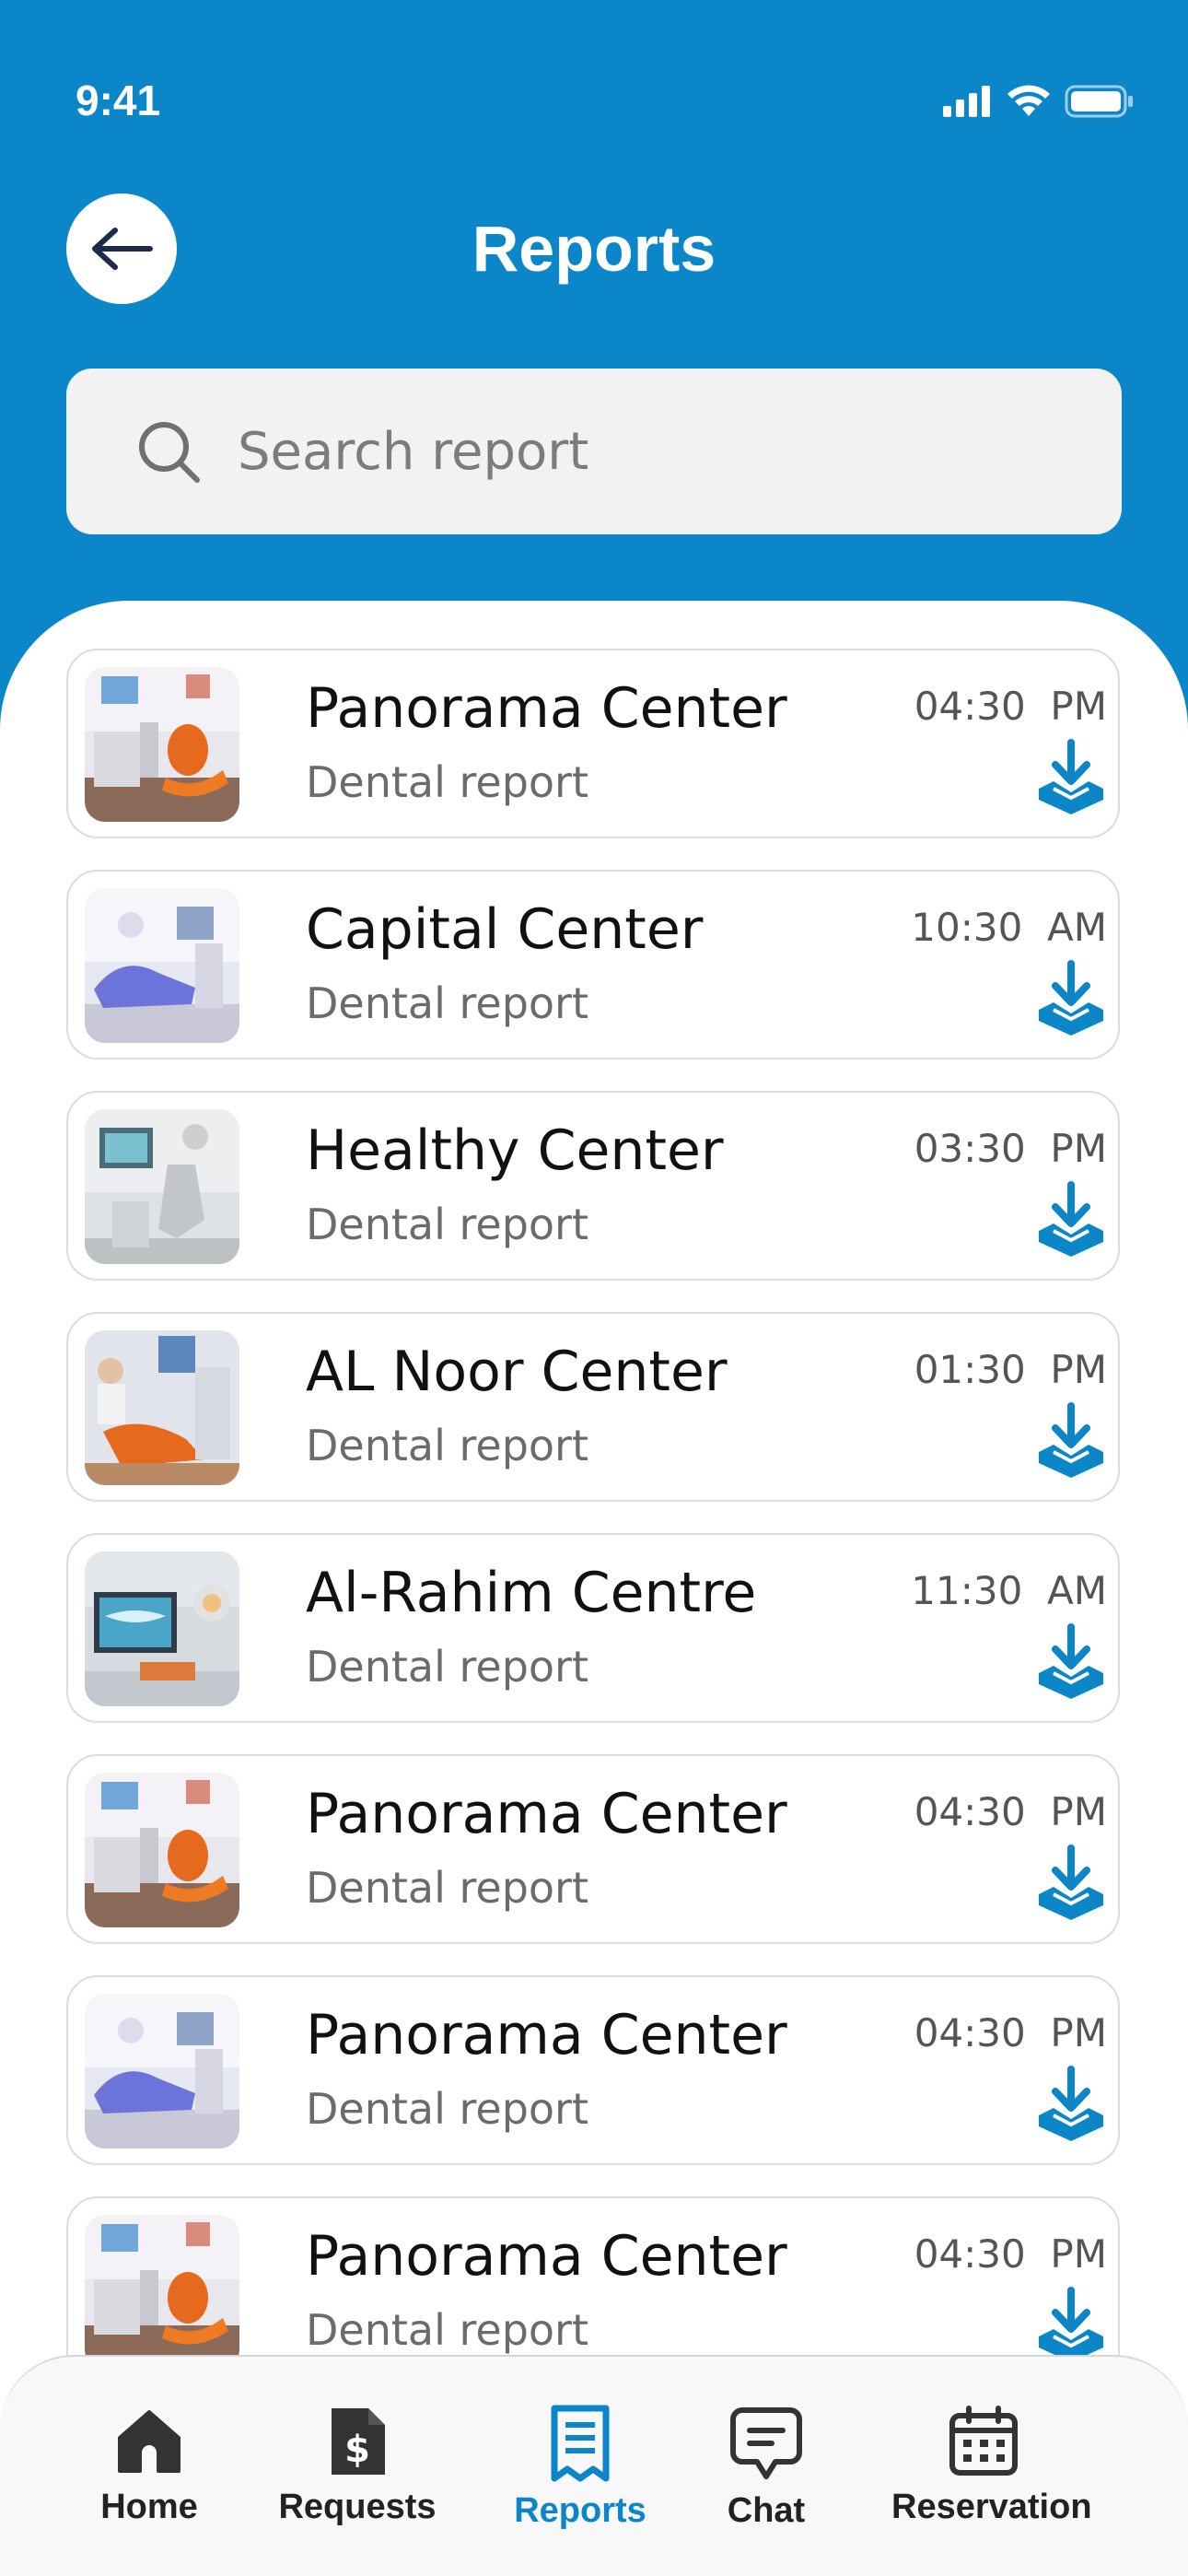  I want to click on report-center-name: Capital Center, so click(505, 929).